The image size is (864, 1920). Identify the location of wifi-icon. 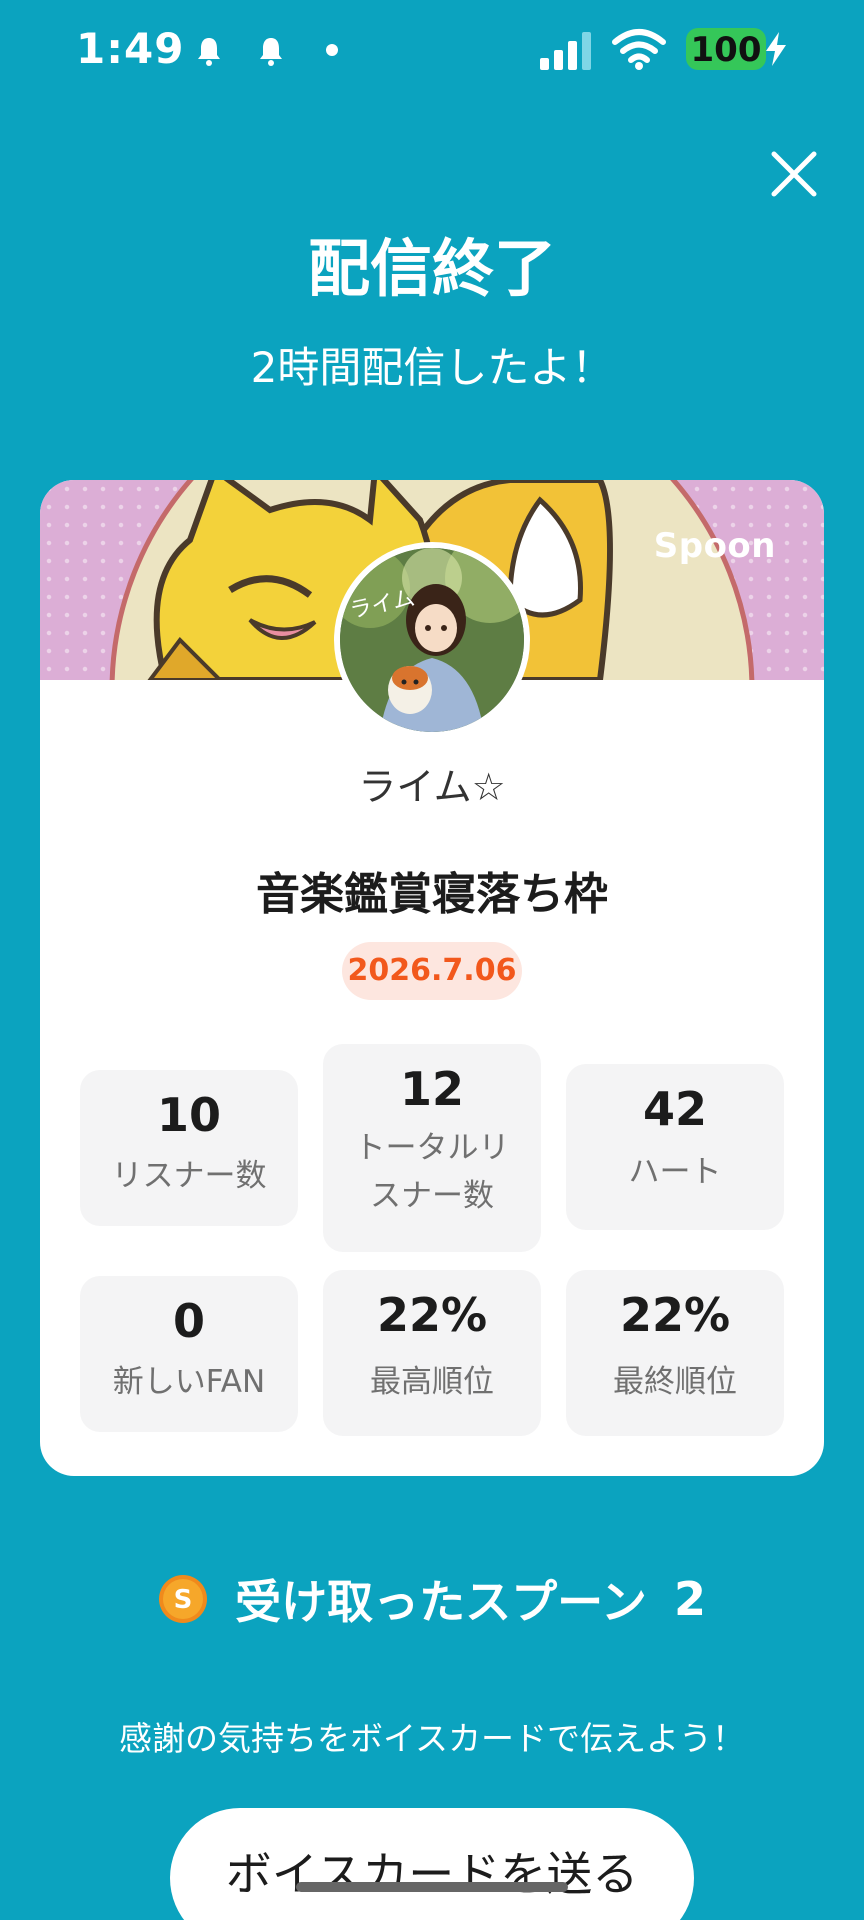
(639, 49).